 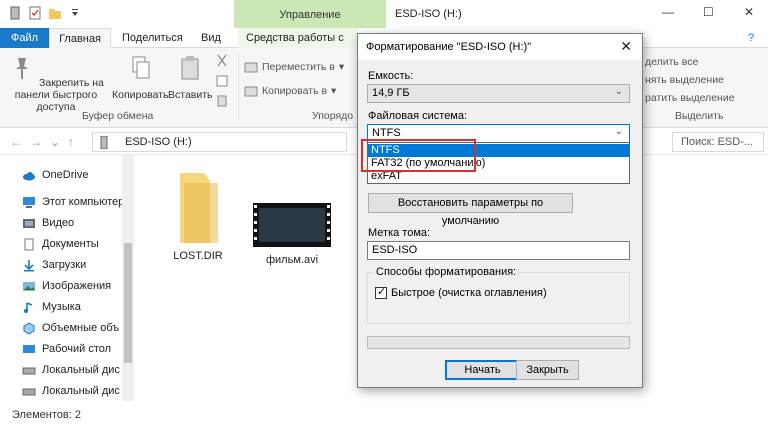 What do you see at coordinates (77, 175) in the screenshot?
I see `nav-item-onedrive: OneDrive` at bounding box center [77, 175].